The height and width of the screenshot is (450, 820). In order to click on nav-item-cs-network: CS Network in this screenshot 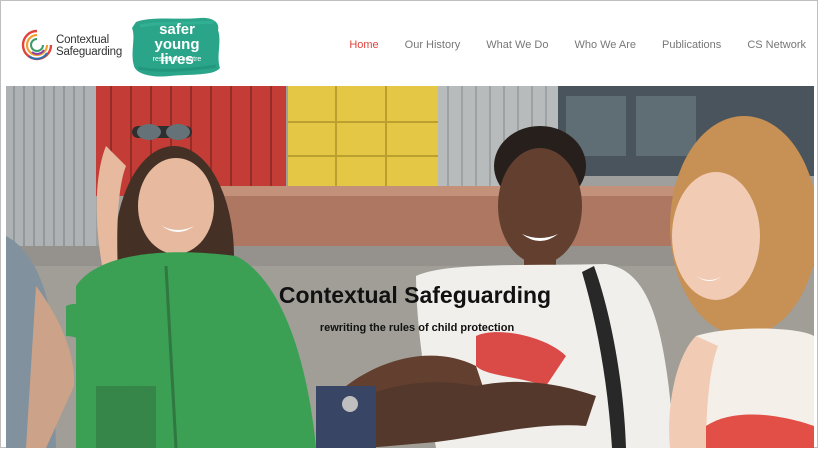, I will do `click(776, 45)`.